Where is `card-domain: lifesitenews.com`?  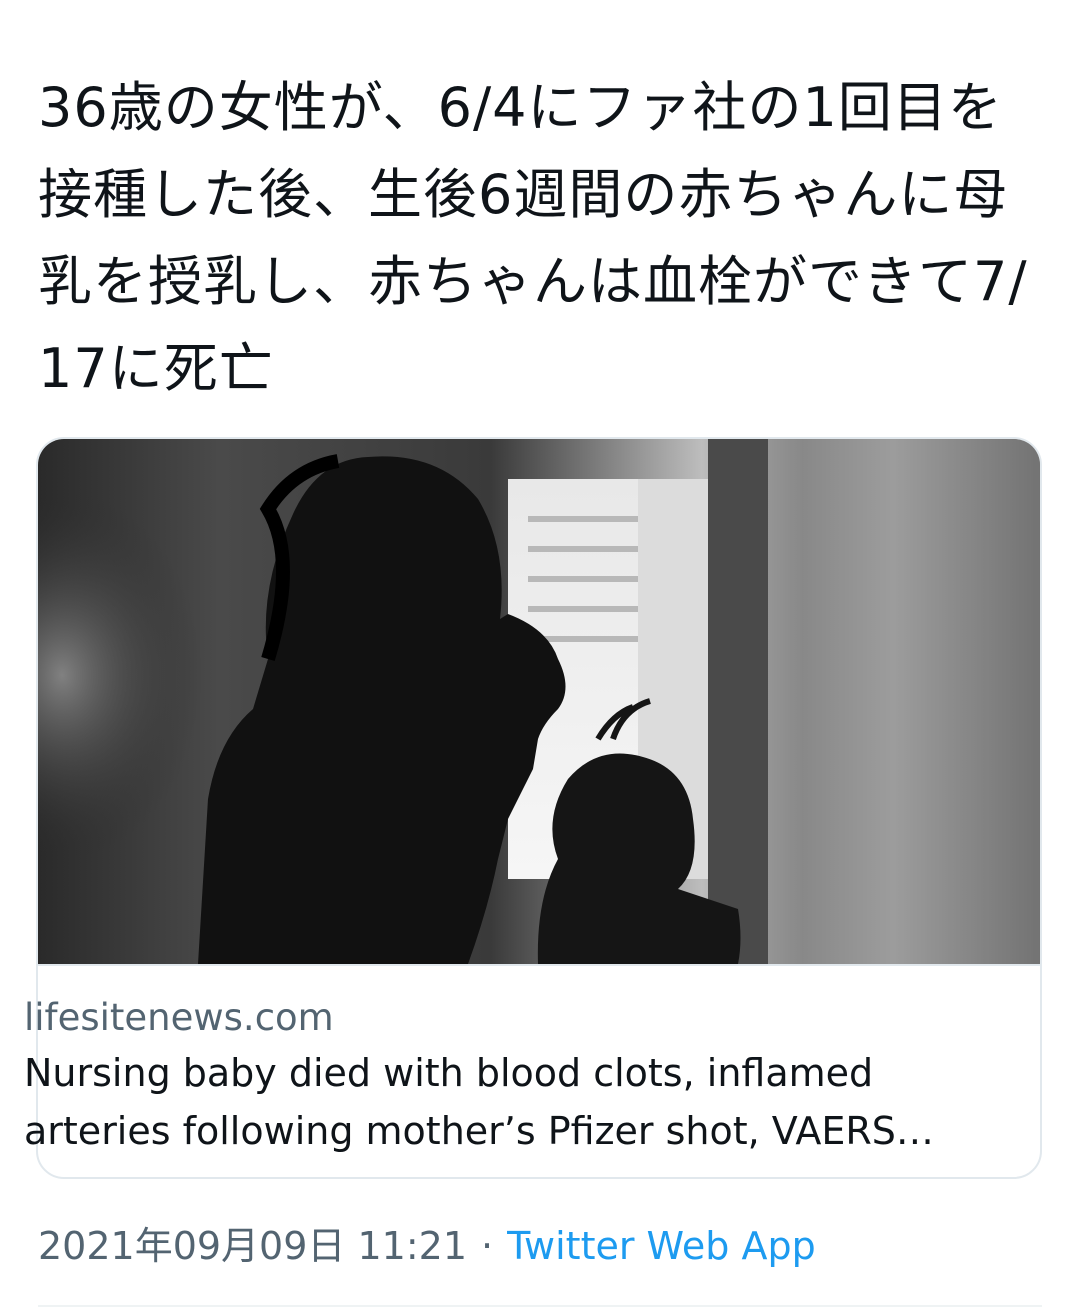
card-domain: lifesitenews.com is located at coordinates (179, 1018).